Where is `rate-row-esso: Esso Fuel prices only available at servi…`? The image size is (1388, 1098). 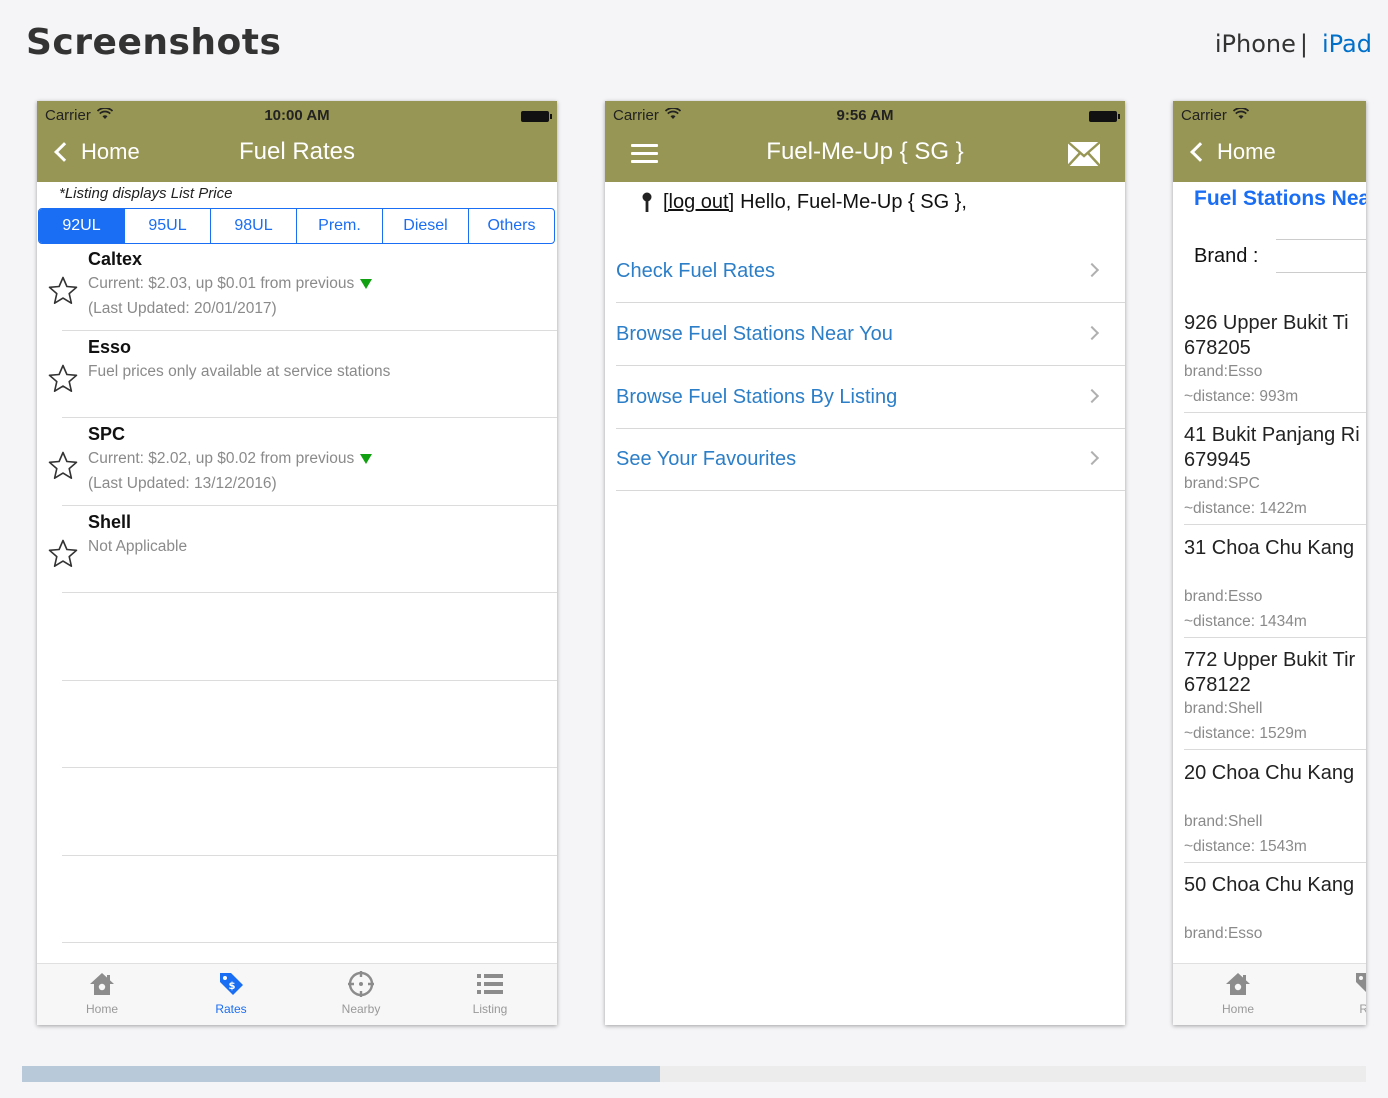 rate-row-esso: Esso Fuel prices only available at servi… is located at coordinates (297, 381).